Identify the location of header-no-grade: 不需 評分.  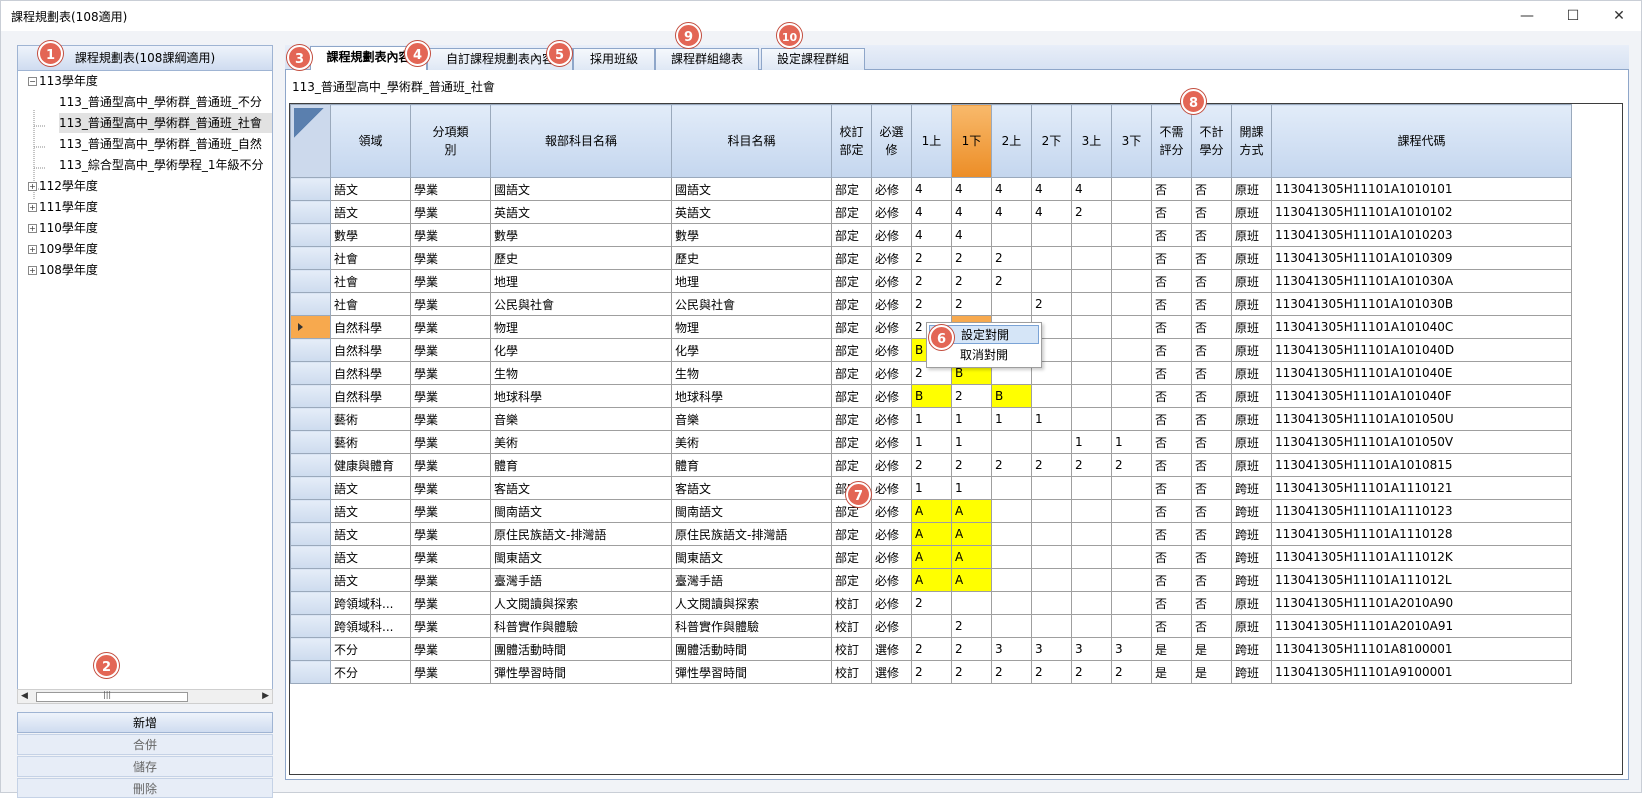
(1171, 141).